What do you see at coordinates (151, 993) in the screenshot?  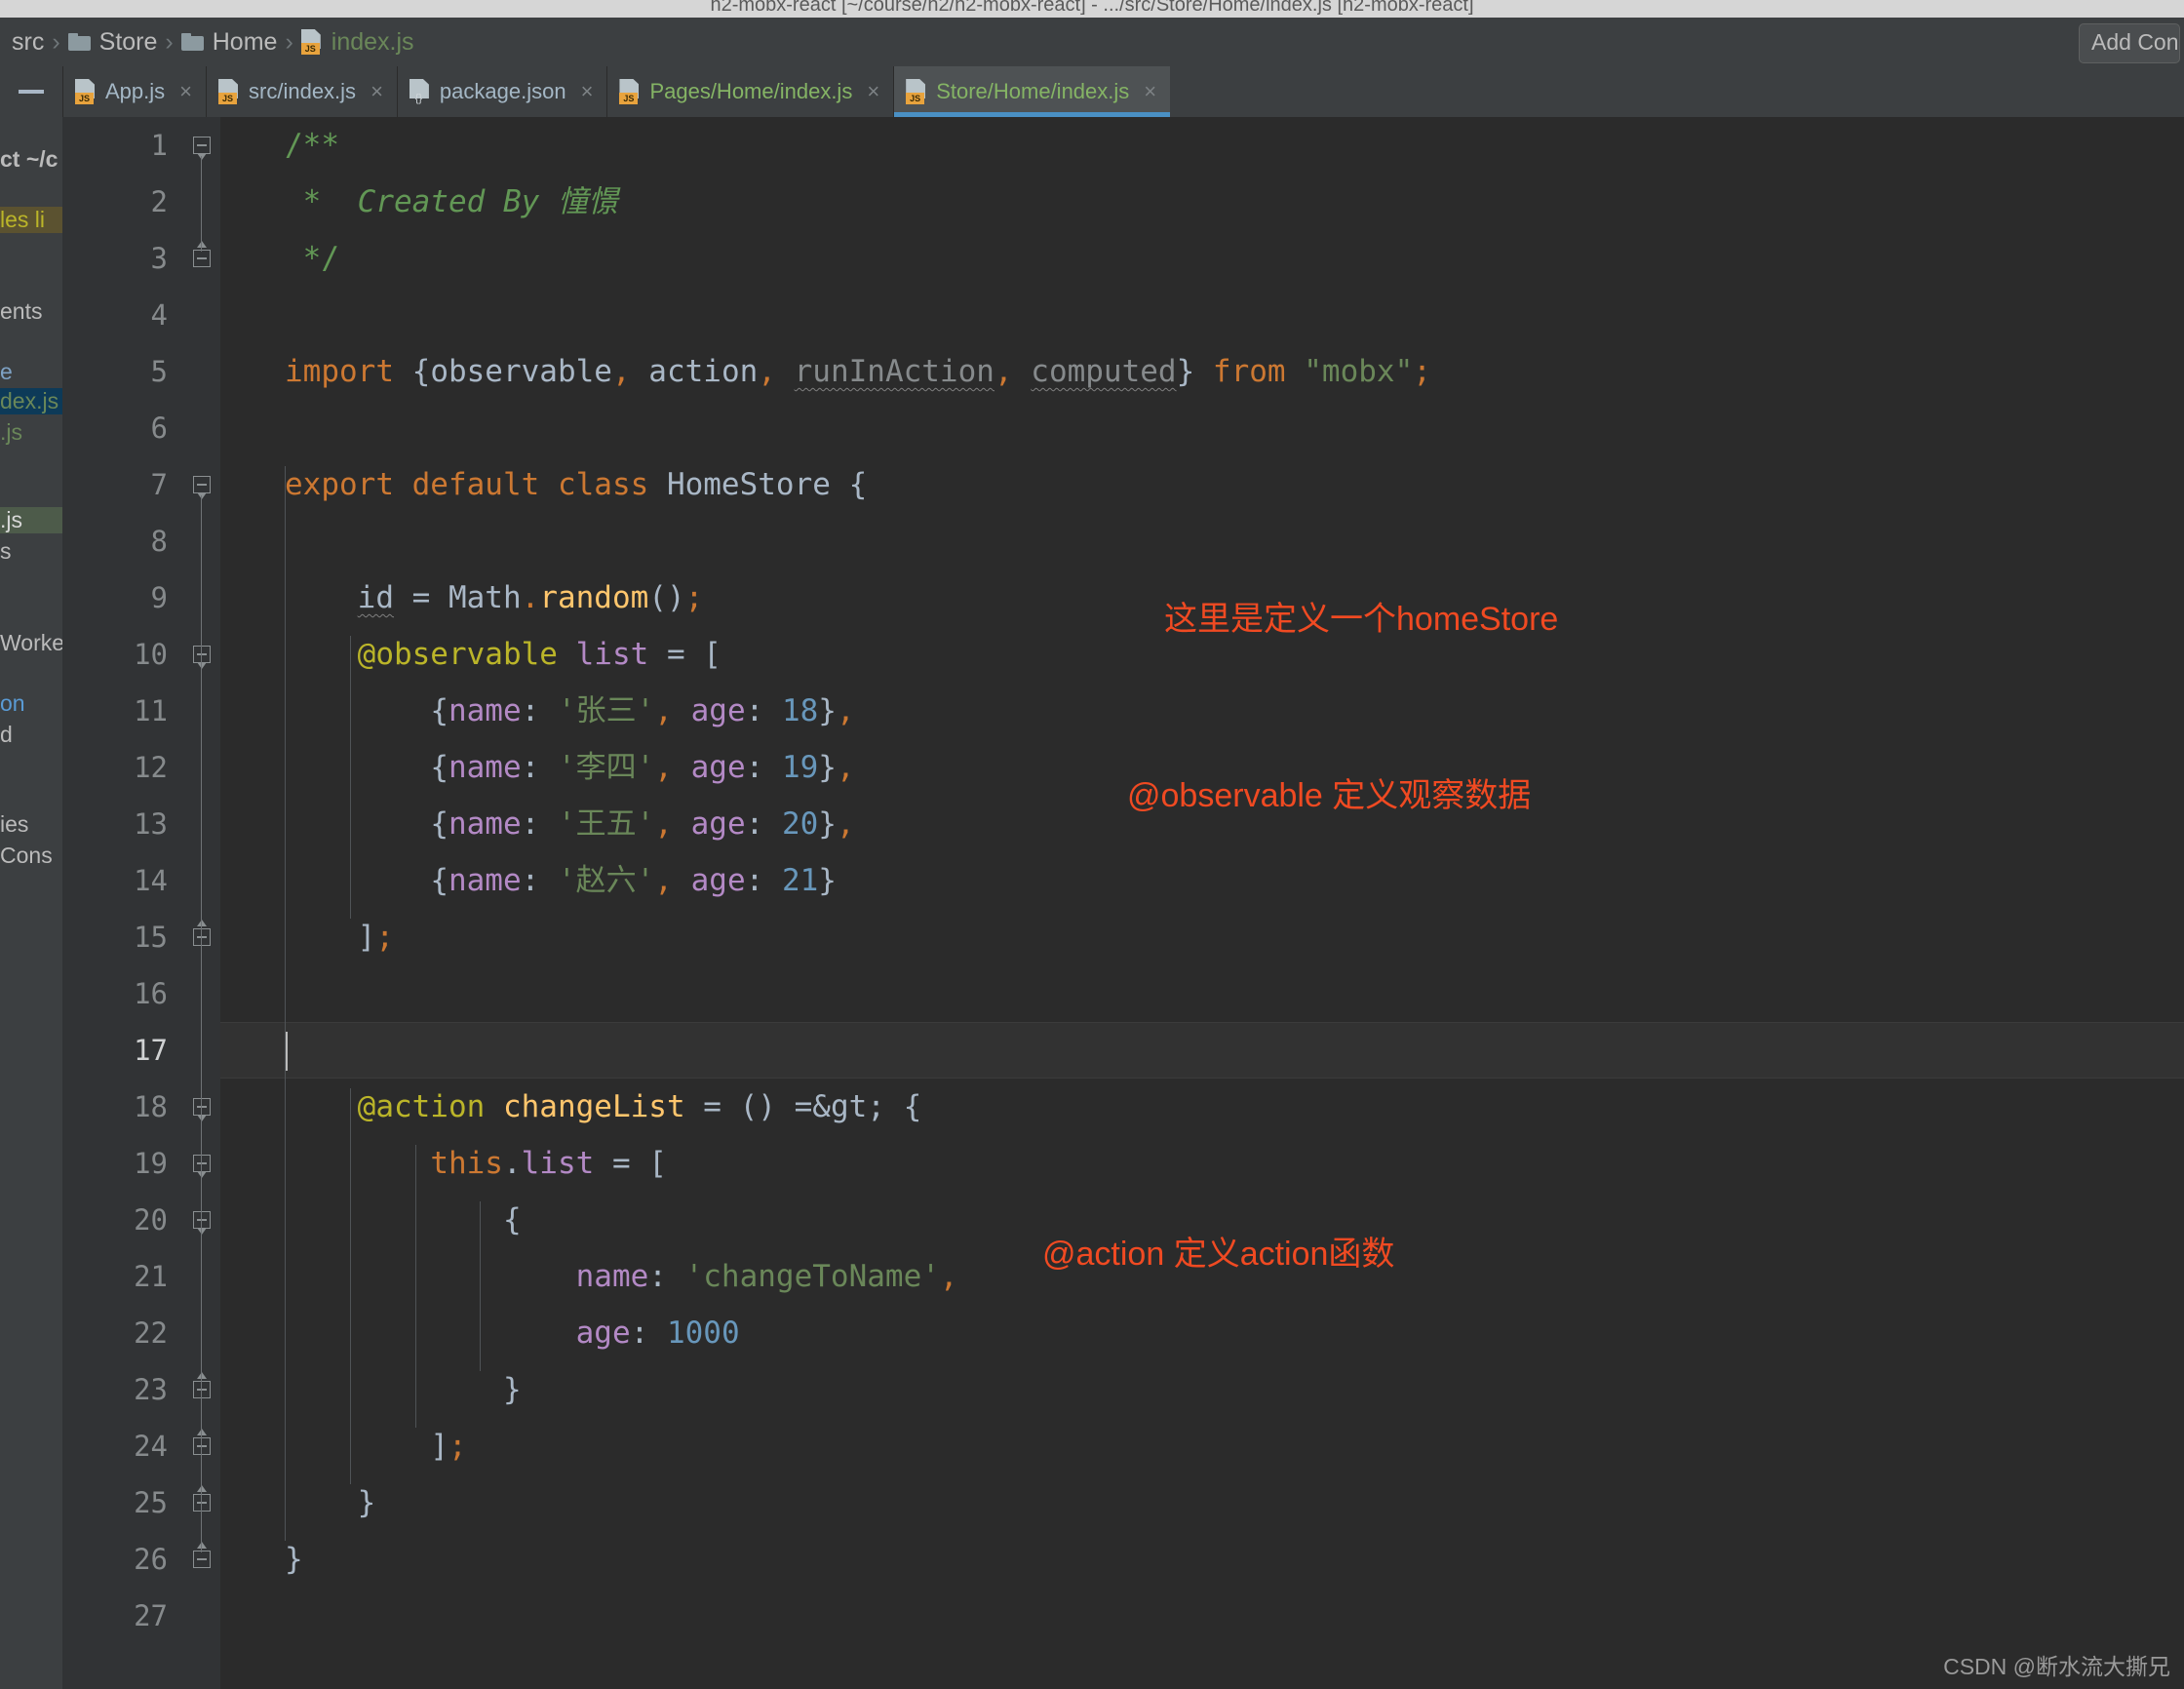 I see `line-number: 16` at bounding box center [151, 993].